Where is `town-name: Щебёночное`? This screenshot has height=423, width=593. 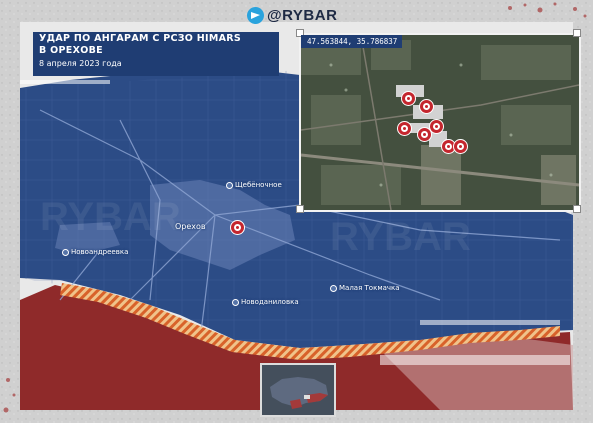
town-name: Щебёночное is located at coordinates (258, 185).